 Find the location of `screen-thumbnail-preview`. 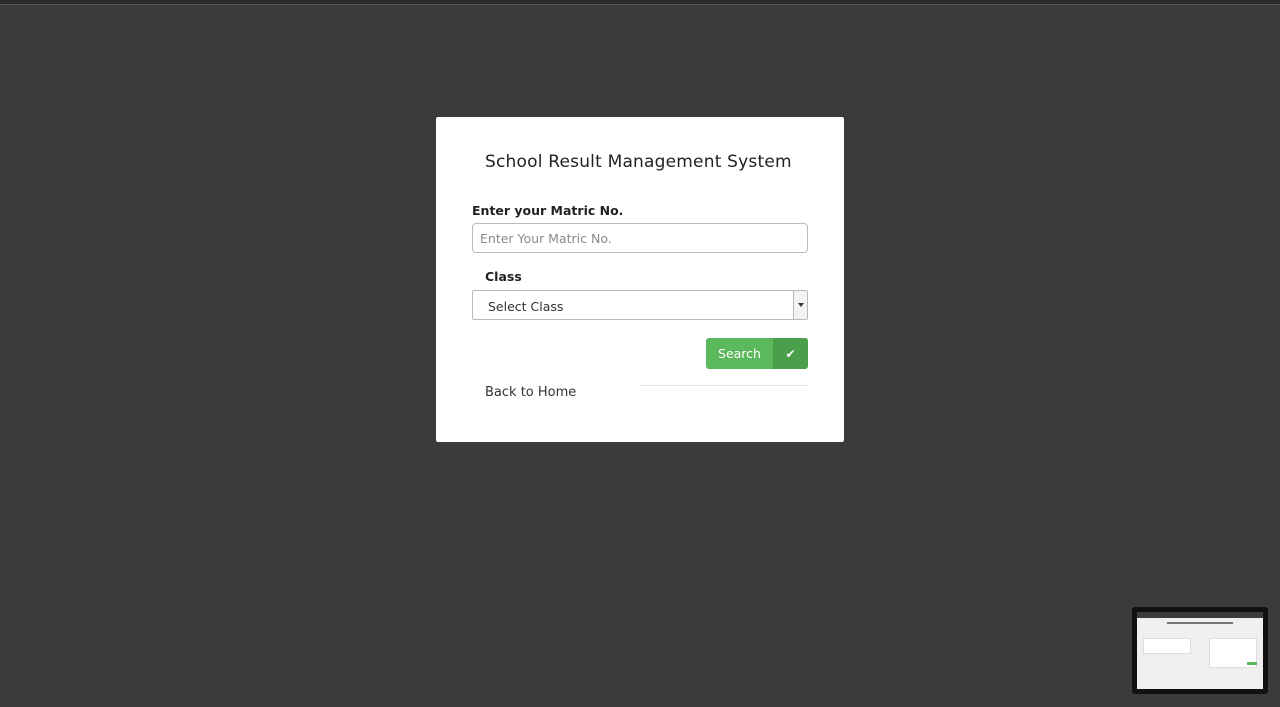

screen-thumbnail-preview is located at coordinates (1200, 650).